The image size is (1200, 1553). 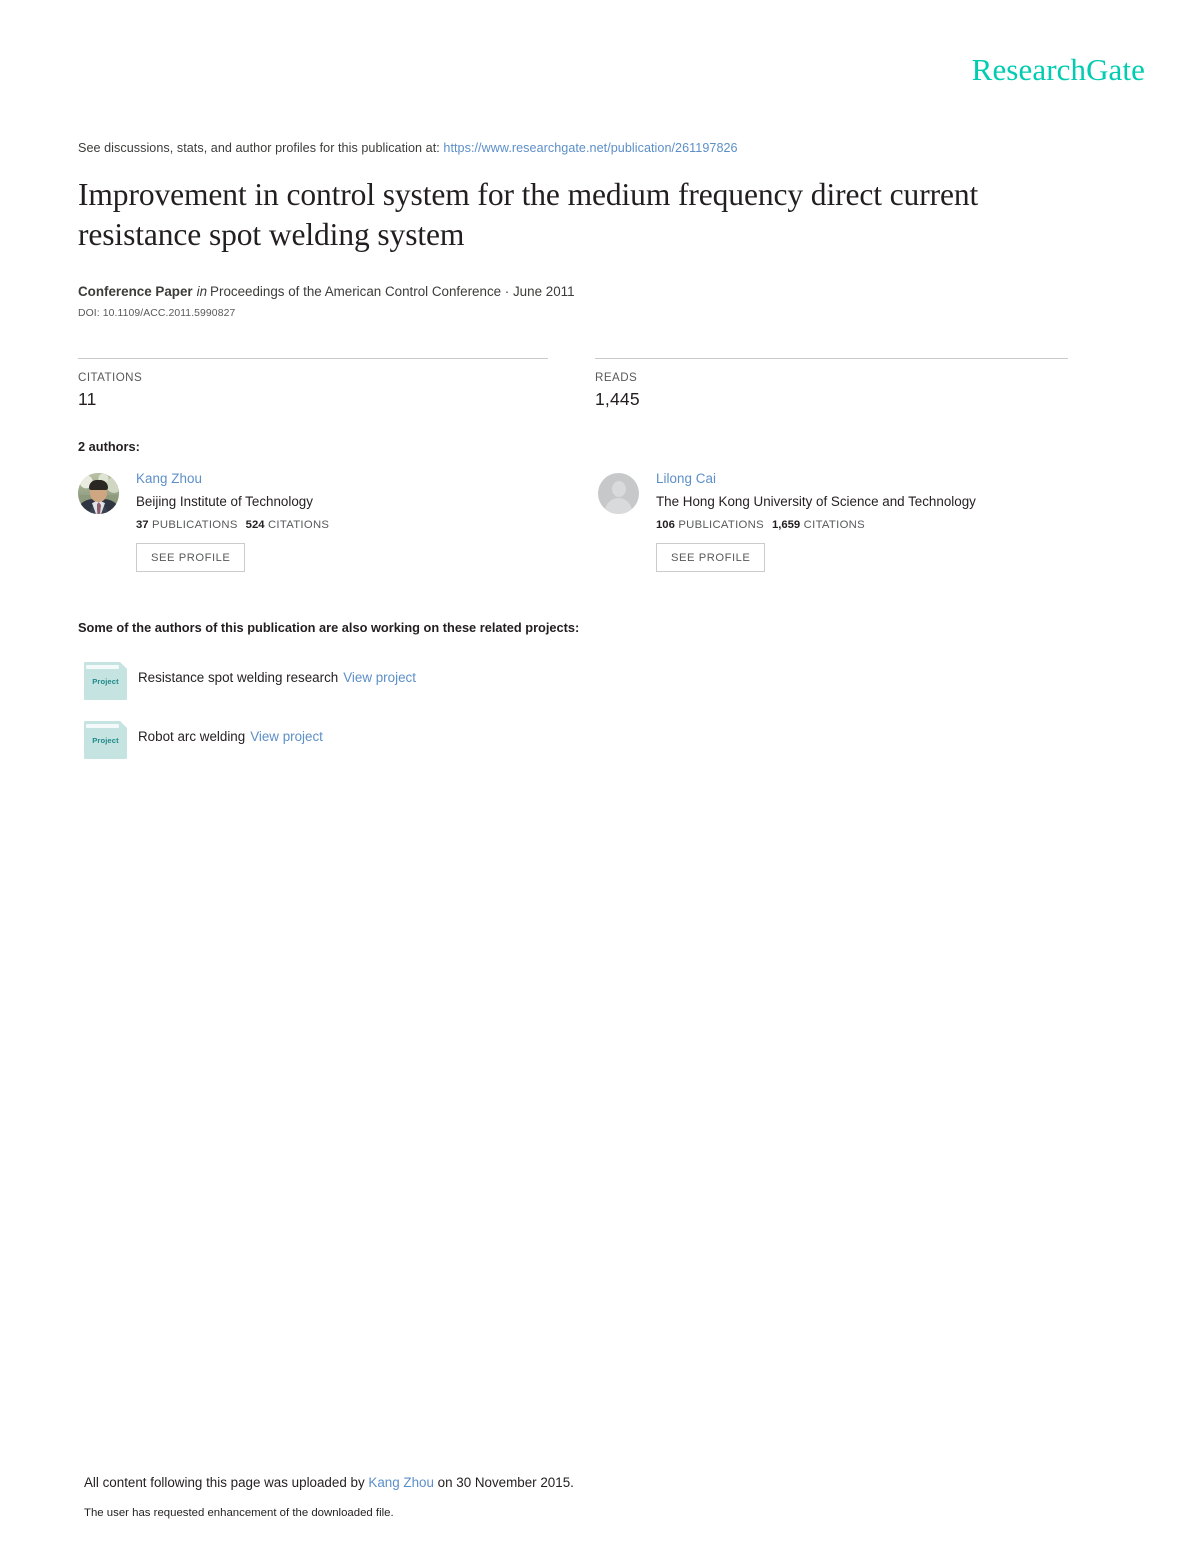 I want to click on reads-stat-block: READS 1,445, so click(x=831, y=384).